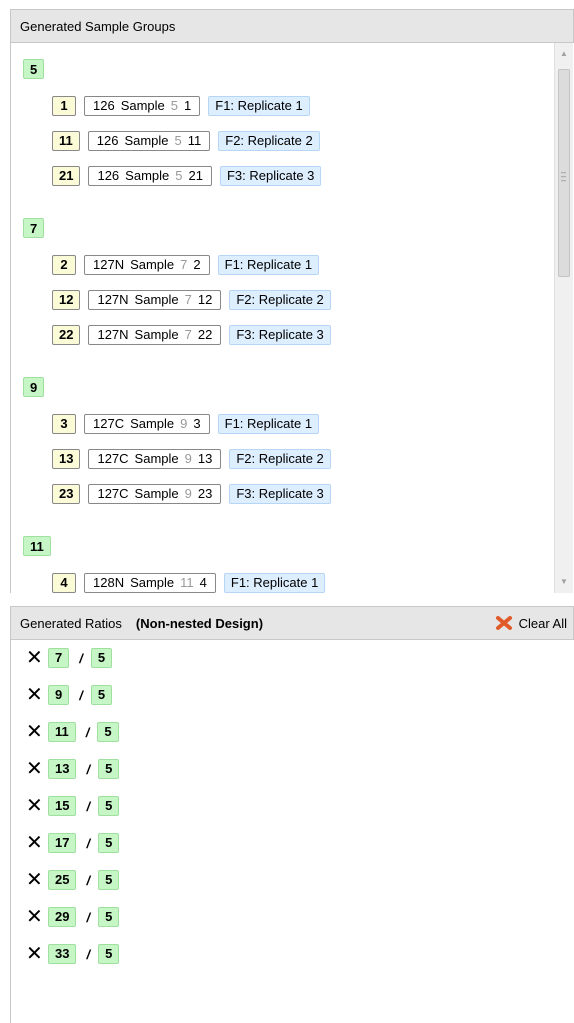  I want to click on scroll-up-arrow-icon: ▲, so click(564, 54).